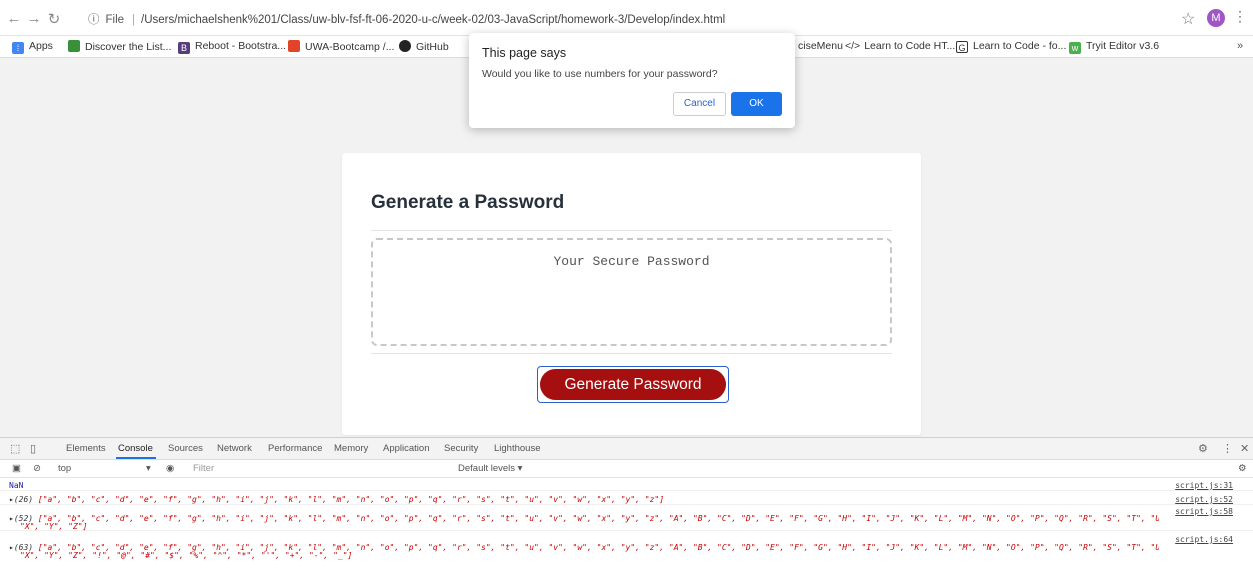  I want to click on console-toolbar: ▣ ⊘ top ▾ ◉ Filter Default levels ▾ ⚙, so click(626, 469).